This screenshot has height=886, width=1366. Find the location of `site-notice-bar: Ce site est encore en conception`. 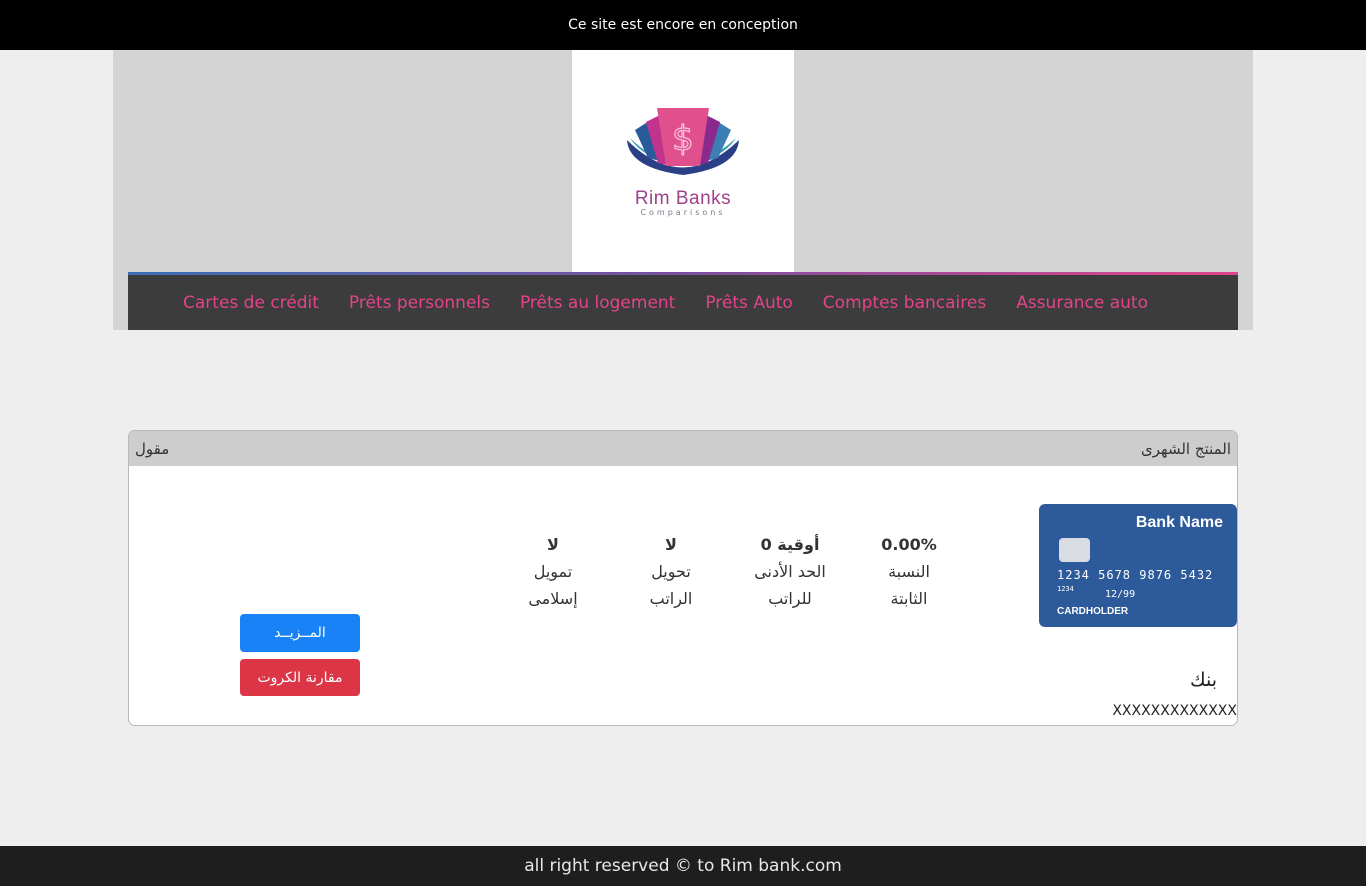

site-notice-bar: Ce site est encore en conception is located at coordinates (683, 25).